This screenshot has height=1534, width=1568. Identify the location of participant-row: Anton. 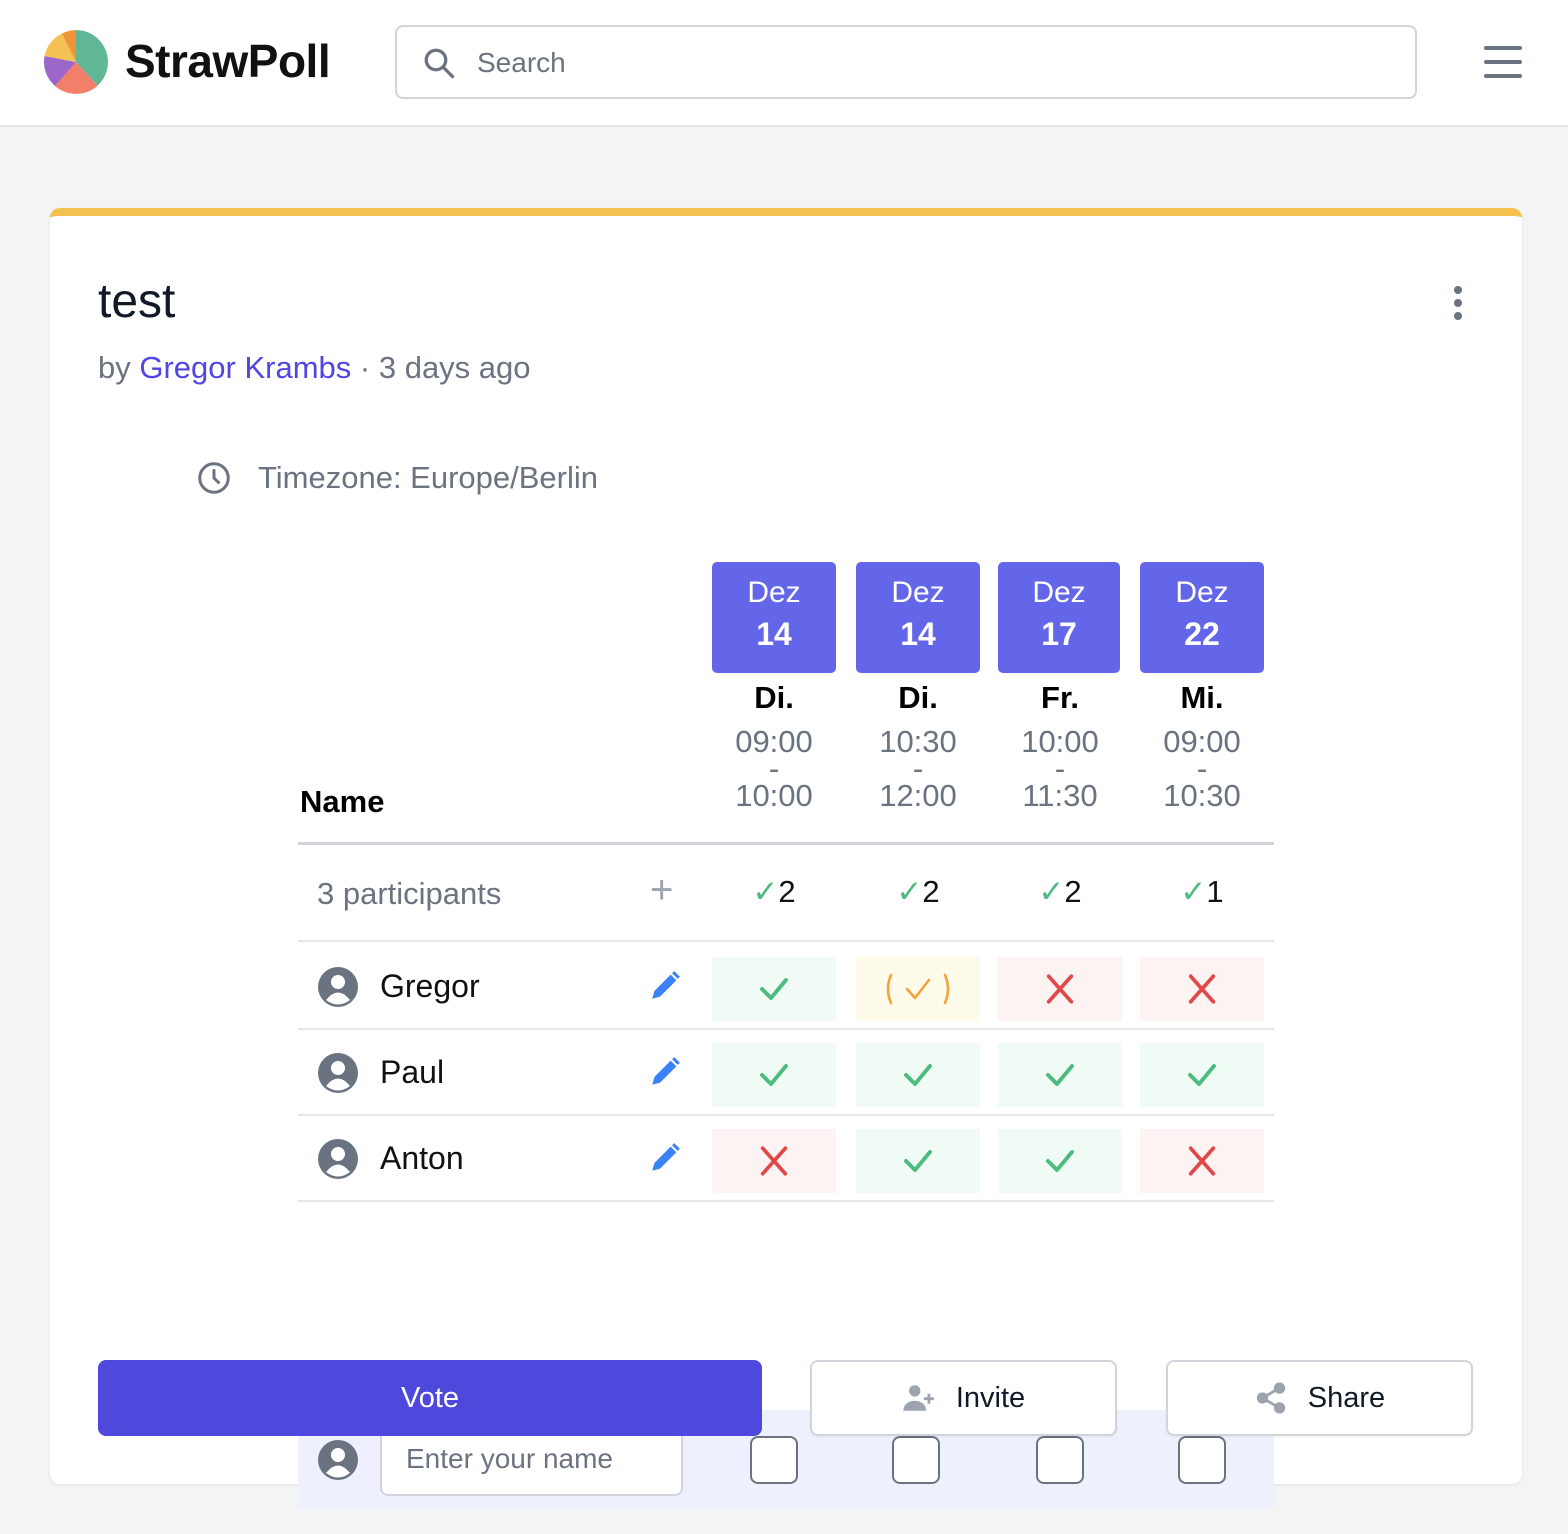
(786, 1159).